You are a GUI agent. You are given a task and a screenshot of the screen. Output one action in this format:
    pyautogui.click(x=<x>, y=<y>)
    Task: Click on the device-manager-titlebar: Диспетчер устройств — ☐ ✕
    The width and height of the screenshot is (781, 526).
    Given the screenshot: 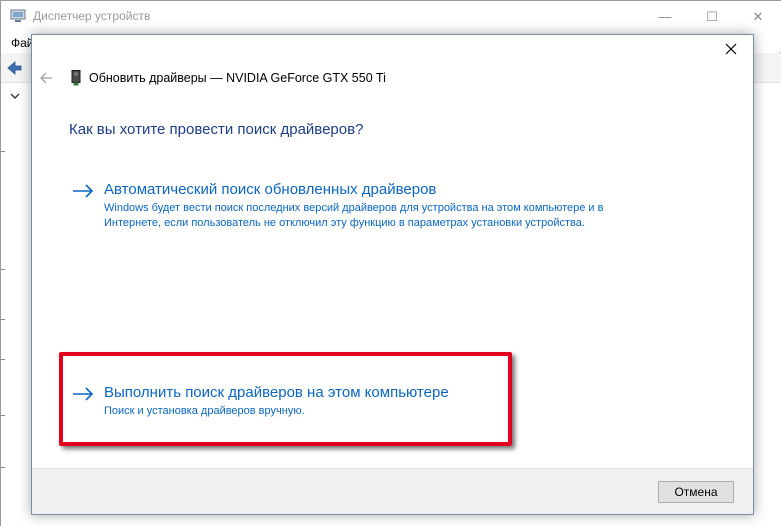 What is the action you would take?
    pyautogui.click(x=391, y=16)
    